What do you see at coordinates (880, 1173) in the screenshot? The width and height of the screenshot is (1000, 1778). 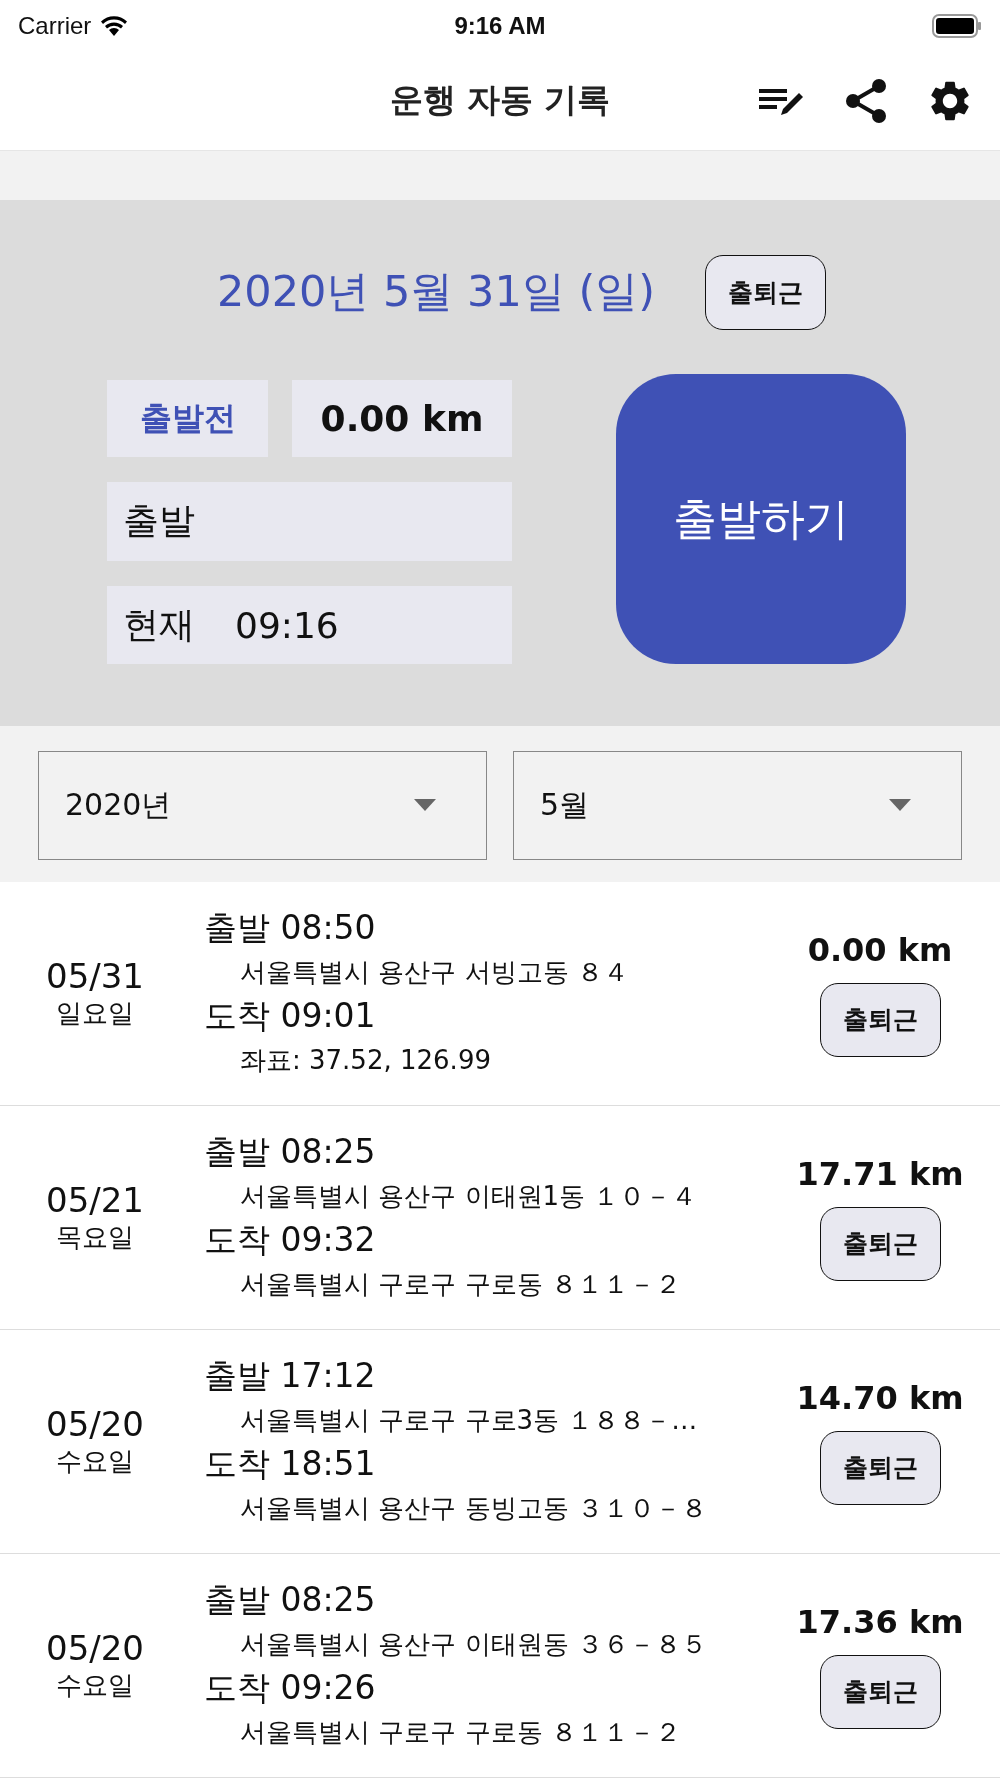 I see `trip-distance: 17.71 km` at bounding box center [880, 1173].